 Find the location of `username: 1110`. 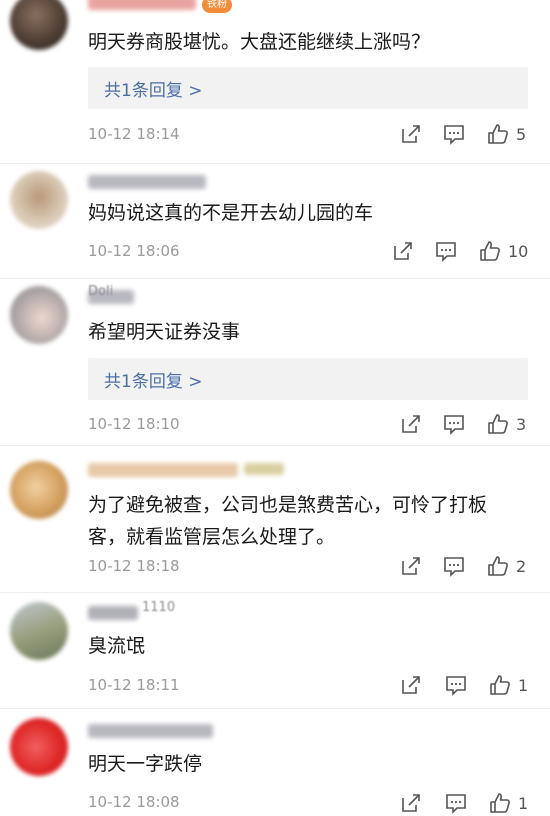

username: 1110 is located at coordinates (158, 607).